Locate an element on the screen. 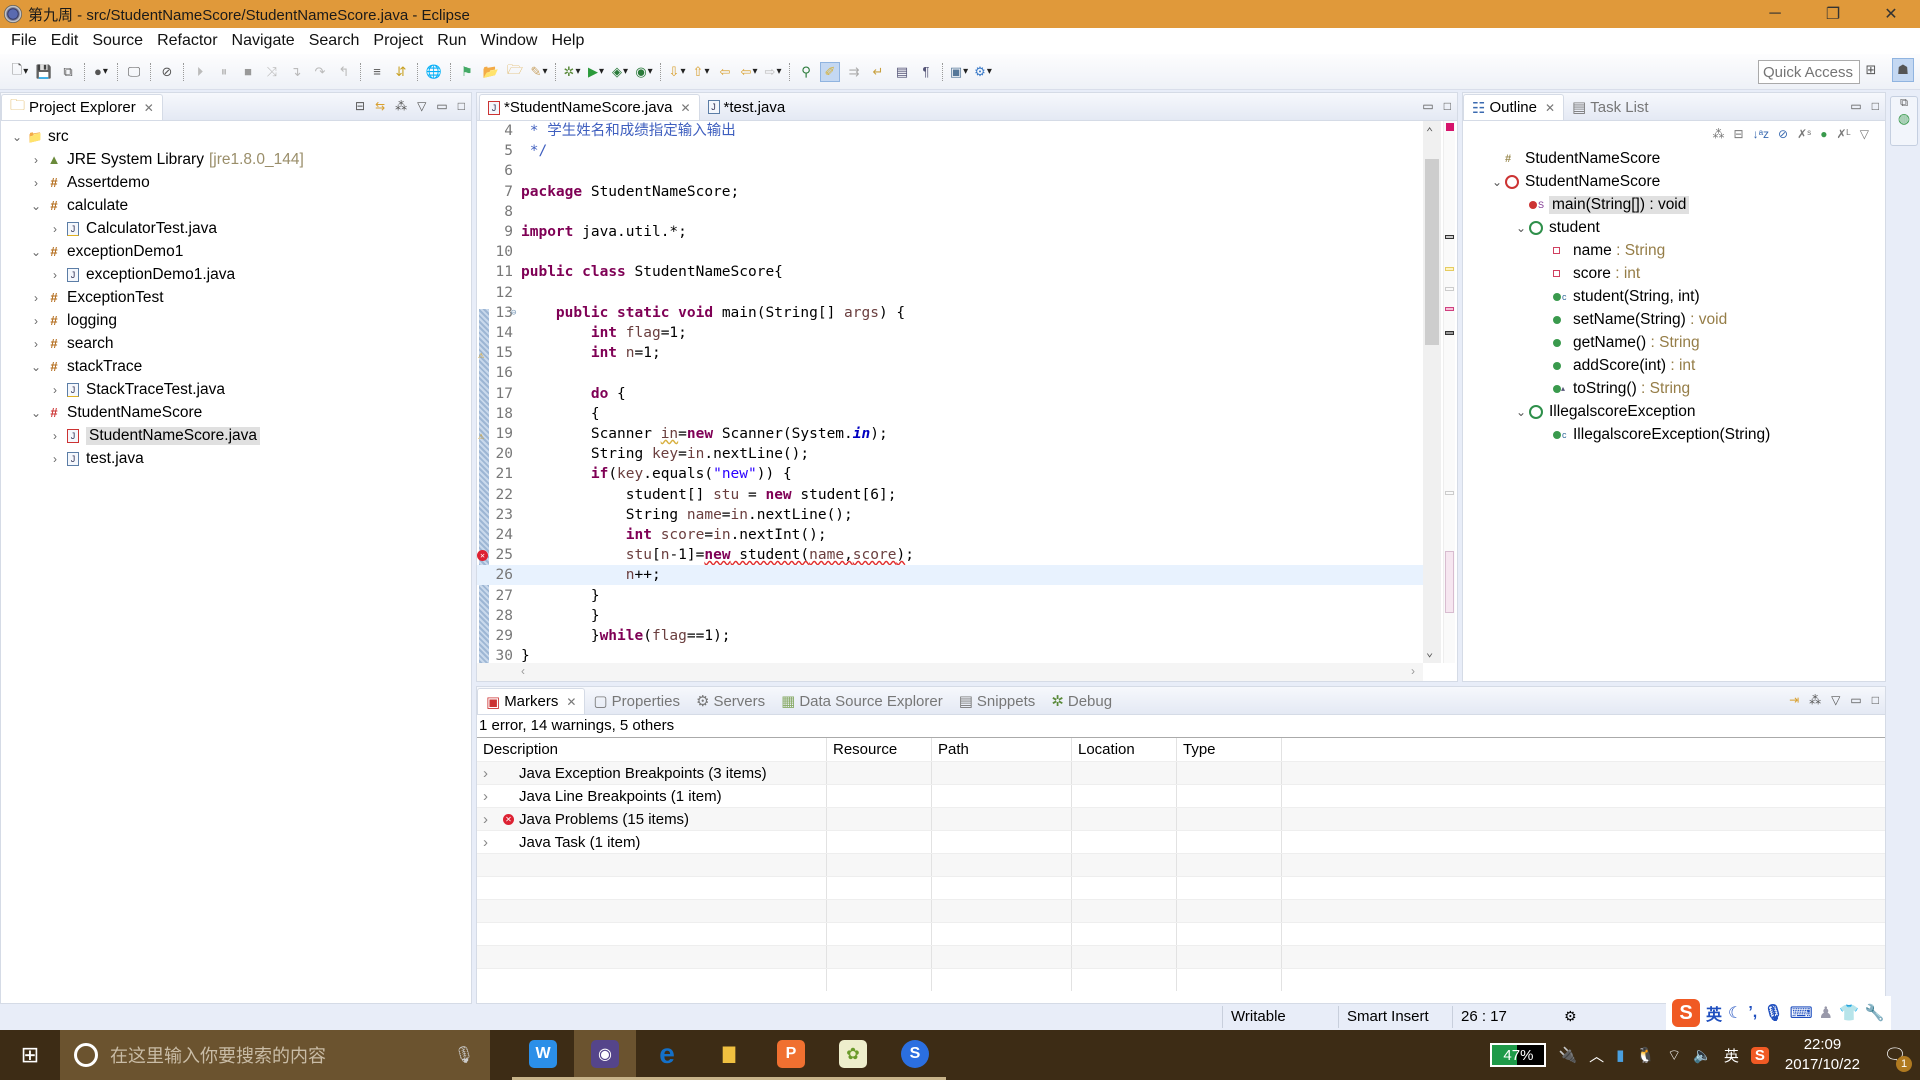  minimize-view-icon: ▭ is located at coordinates (1427, 106).